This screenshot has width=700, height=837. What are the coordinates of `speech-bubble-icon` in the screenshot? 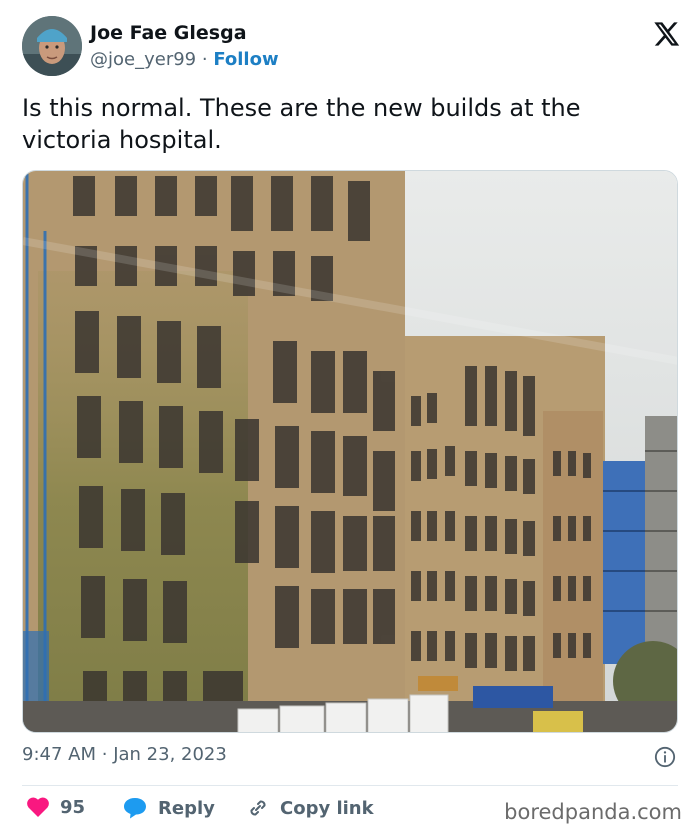 It's located at (135, 808).